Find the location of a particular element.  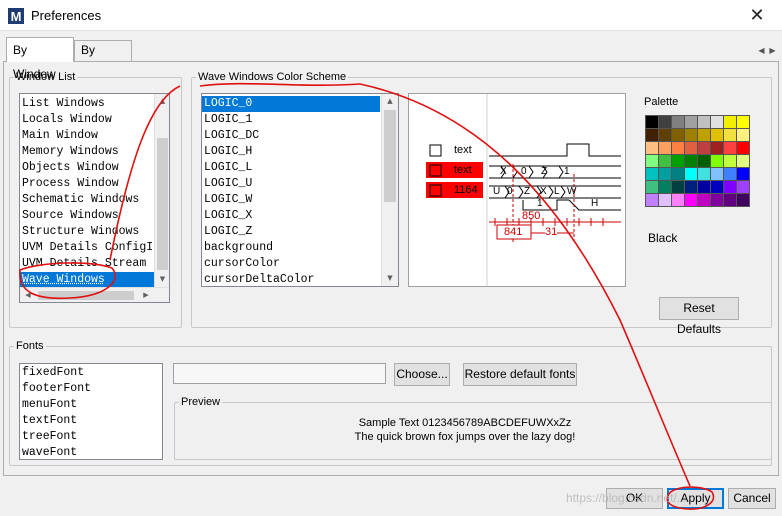

list-item: UVM Details ConfigI is located at coordinates (87, 248).